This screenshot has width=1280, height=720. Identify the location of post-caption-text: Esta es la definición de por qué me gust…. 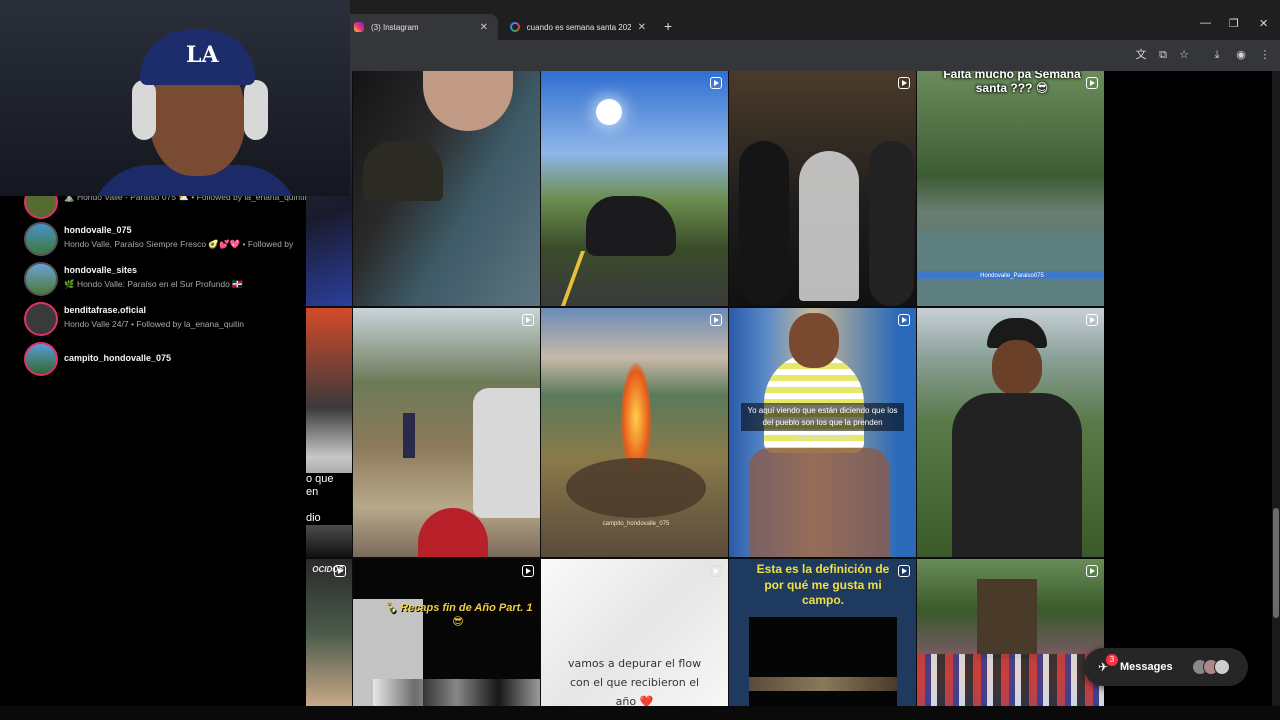
(823, 584).